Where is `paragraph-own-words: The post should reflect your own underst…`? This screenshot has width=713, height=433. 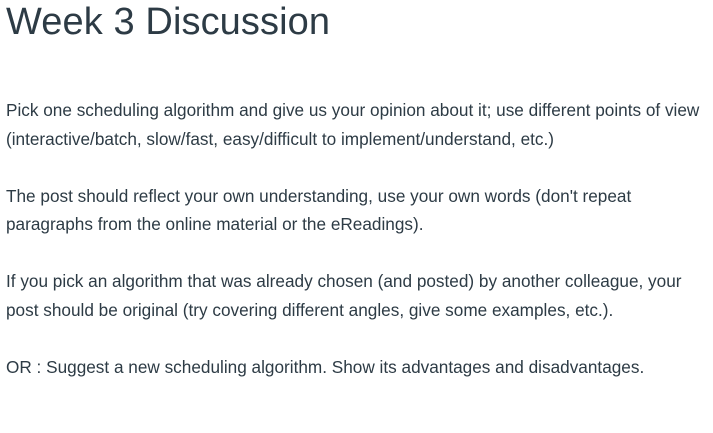 paragraph-own-words: The post should reflect your own underst… is located at coordinates (319, 210).